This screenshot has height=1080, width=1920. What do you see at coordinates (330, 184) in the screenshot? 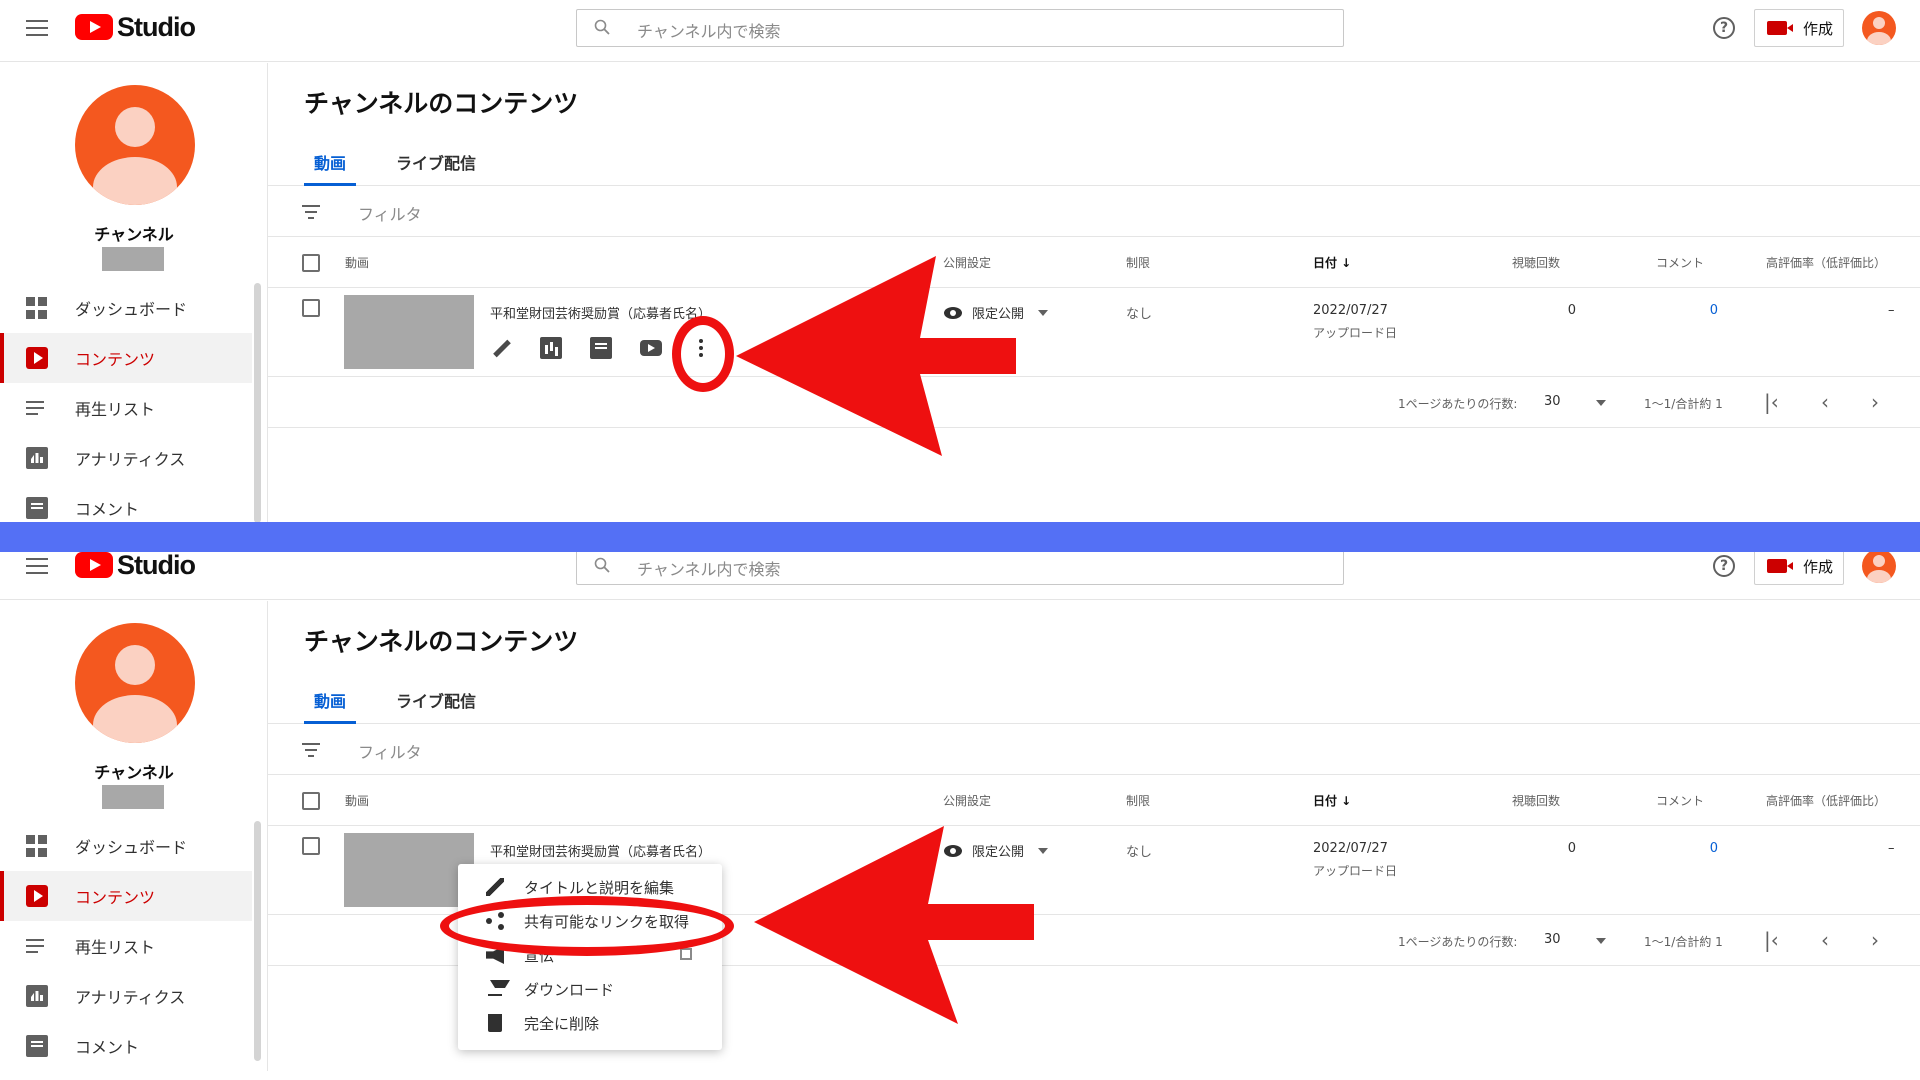
I see `active-tab-indicator` at bounding box center [330, 184].